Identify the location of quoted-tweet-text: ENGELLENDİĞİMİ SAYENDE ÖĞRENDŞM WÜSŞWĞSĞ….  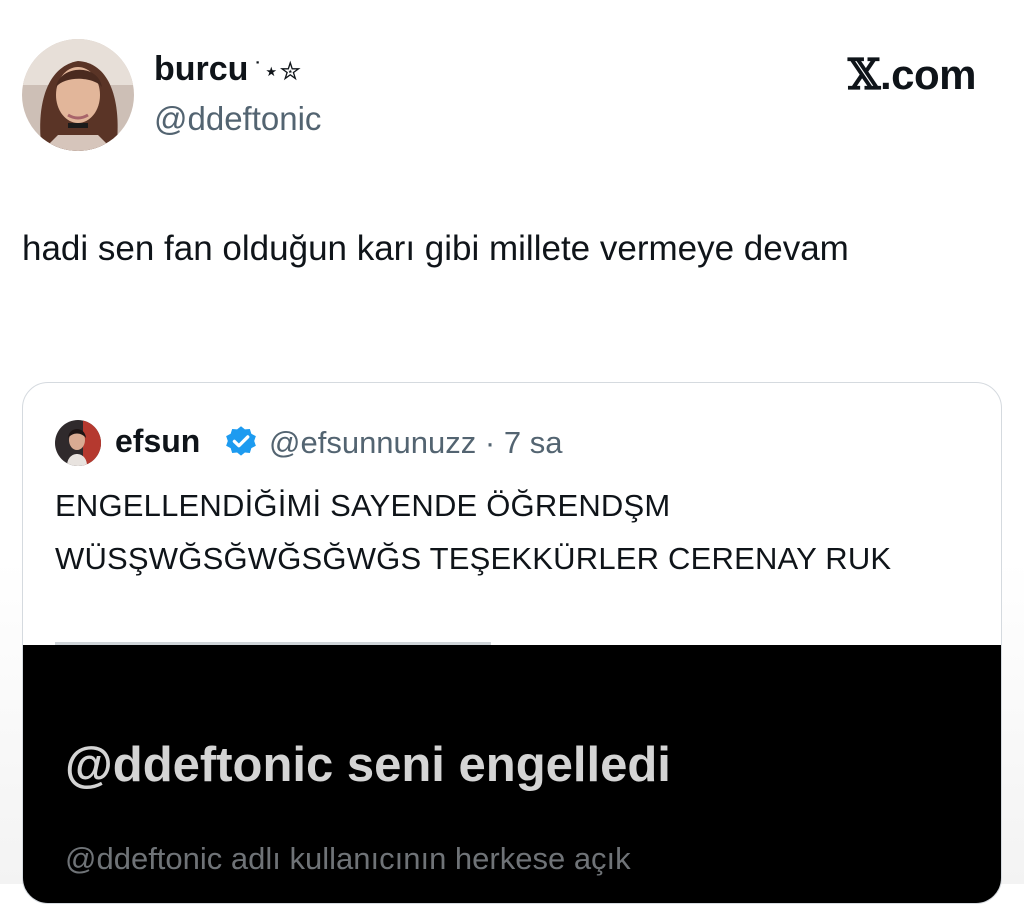
(473, 532).